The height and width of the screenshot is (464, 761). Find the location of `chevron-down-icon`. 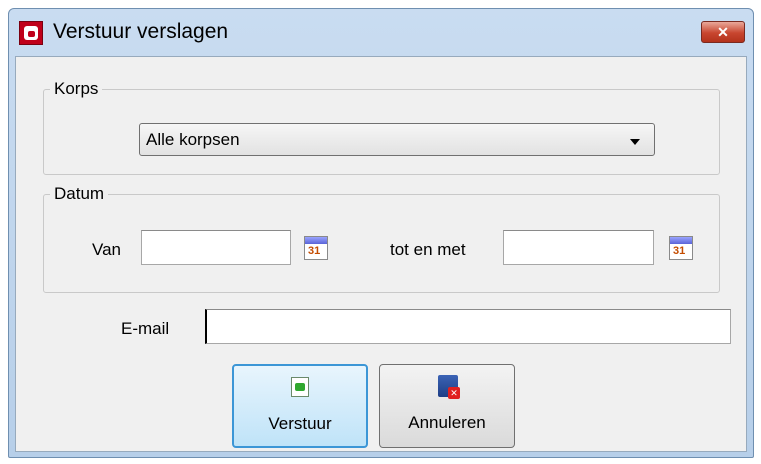

chevron-down-icon is located at coordinates (635, 142).